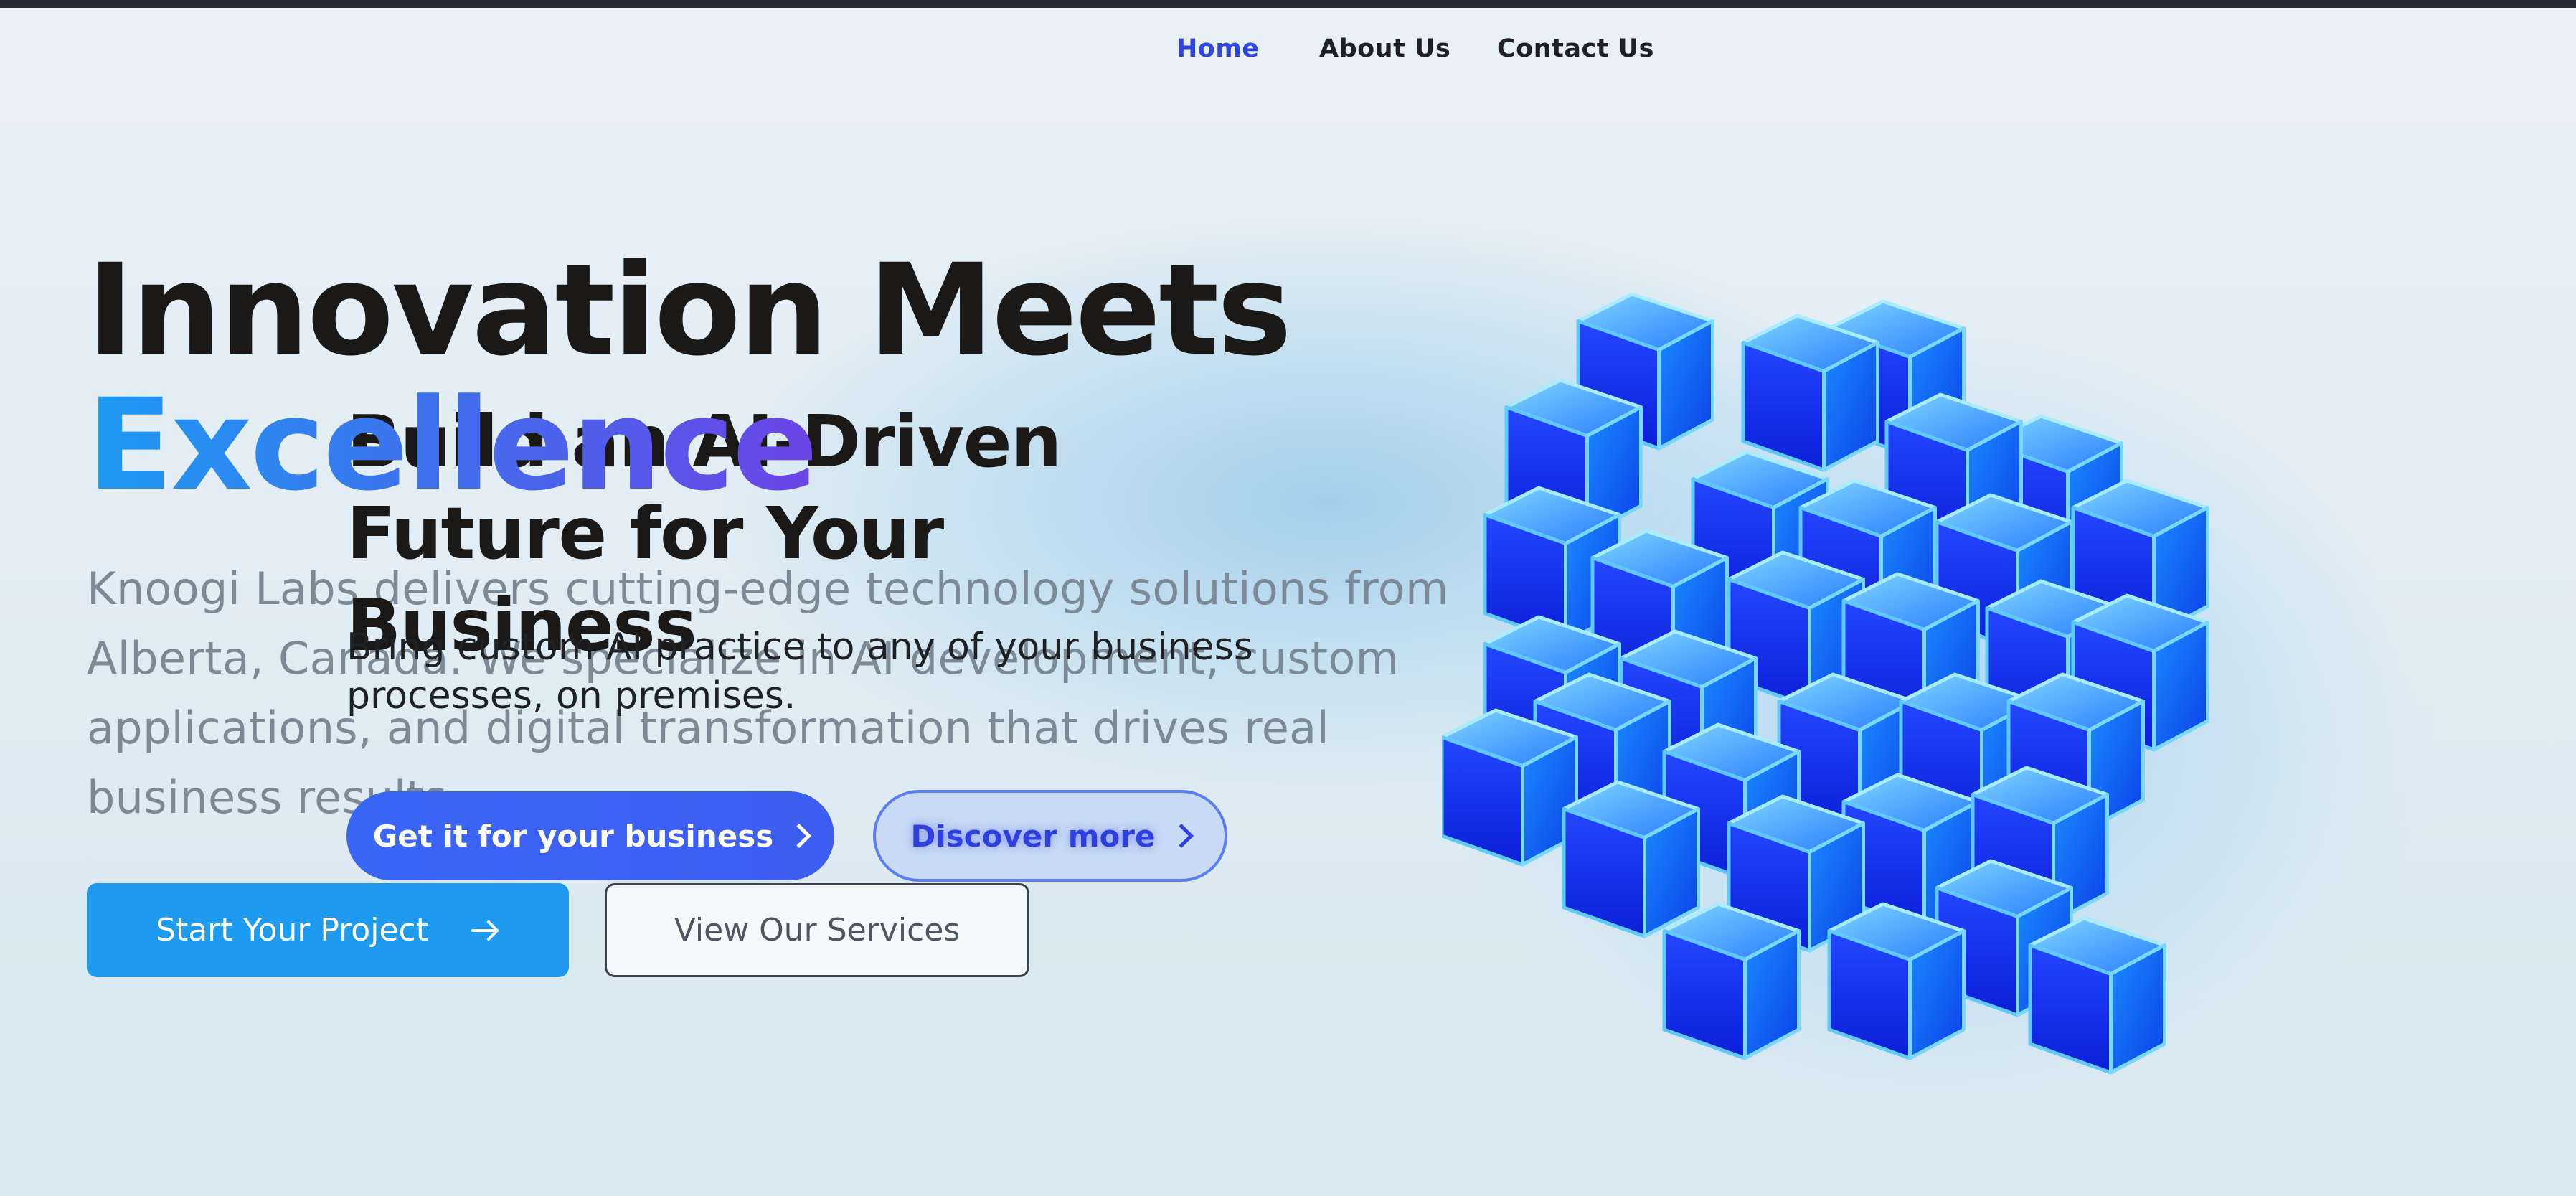  Describe the element at coordinates (817, 930) in the screenshot. I see `view-services-button: View Our Services` at that location.